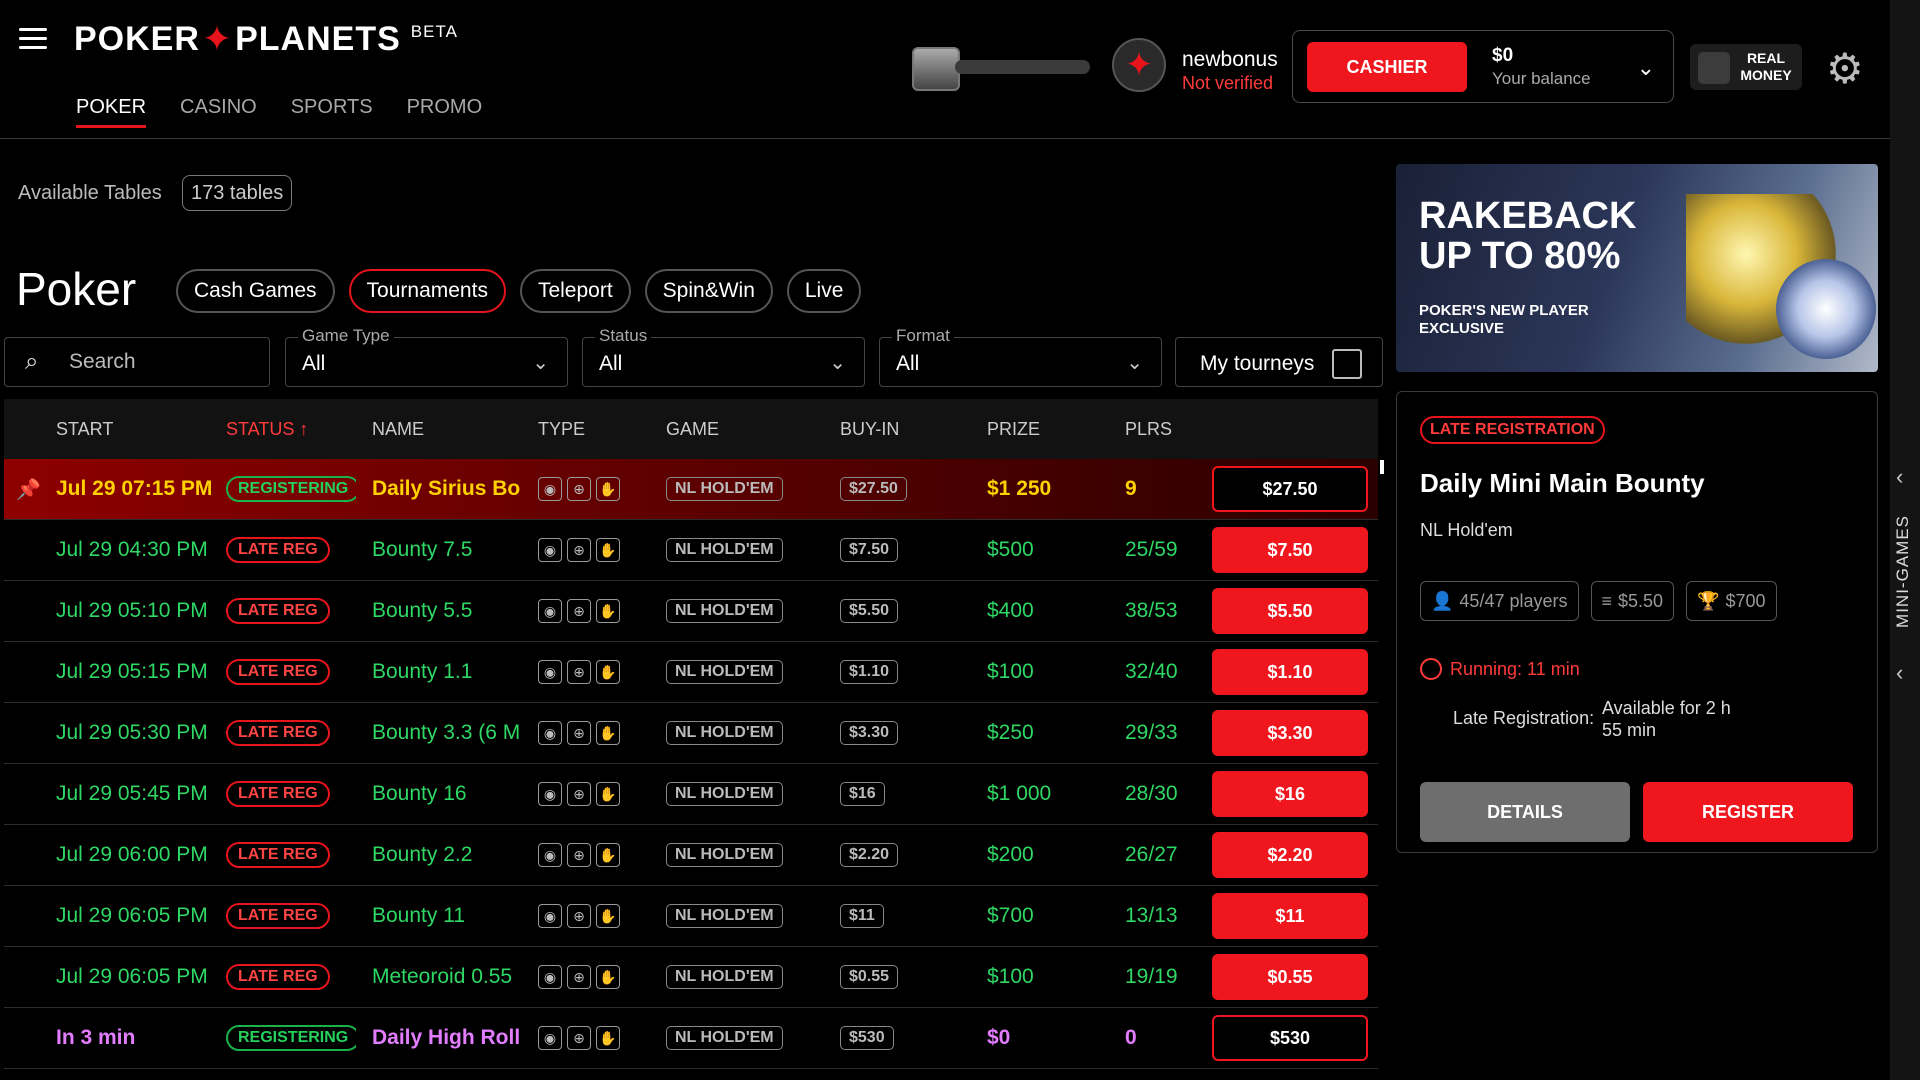 This screenshot has height=1080, width=1920. What do you see at coordinates (1290, 733) in the screenshot?
I see `buyin-button: $3.30` at bounding box center [1290, 733].